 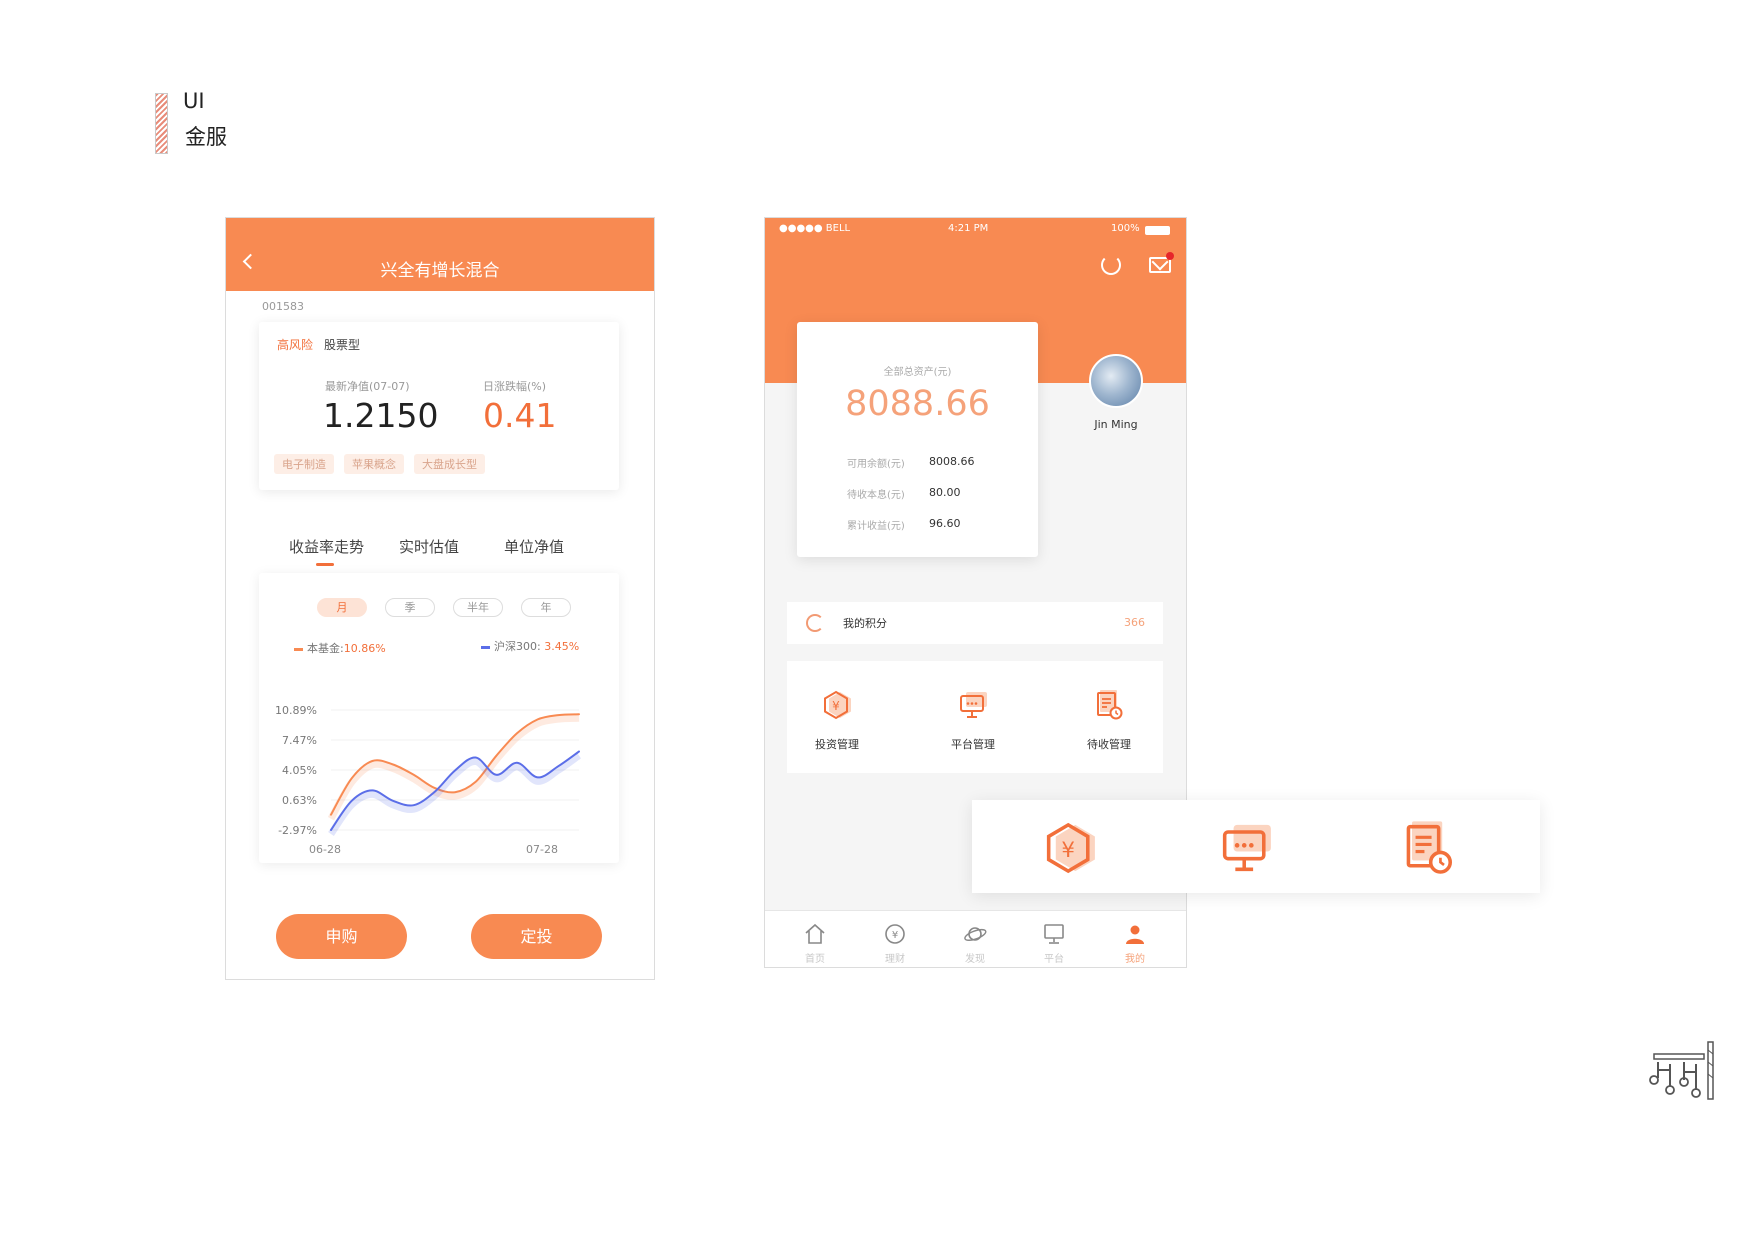 What do you see at coordinates (975, 623) in the screenshot?
I see `my-points-row: 我的积分 366` at bounding box center [975, 623].